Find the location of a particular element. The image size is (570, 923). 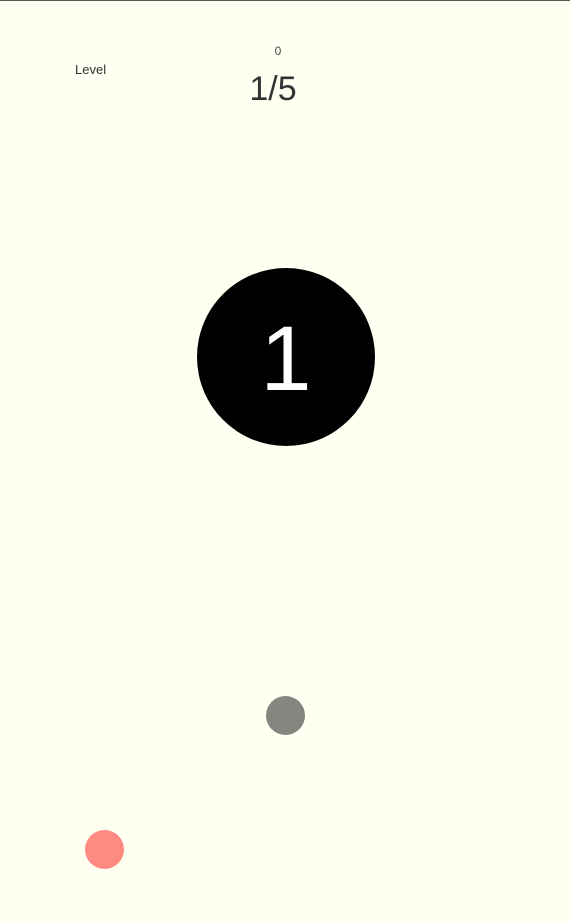

gray-ball is located at coordinates (285, 715).